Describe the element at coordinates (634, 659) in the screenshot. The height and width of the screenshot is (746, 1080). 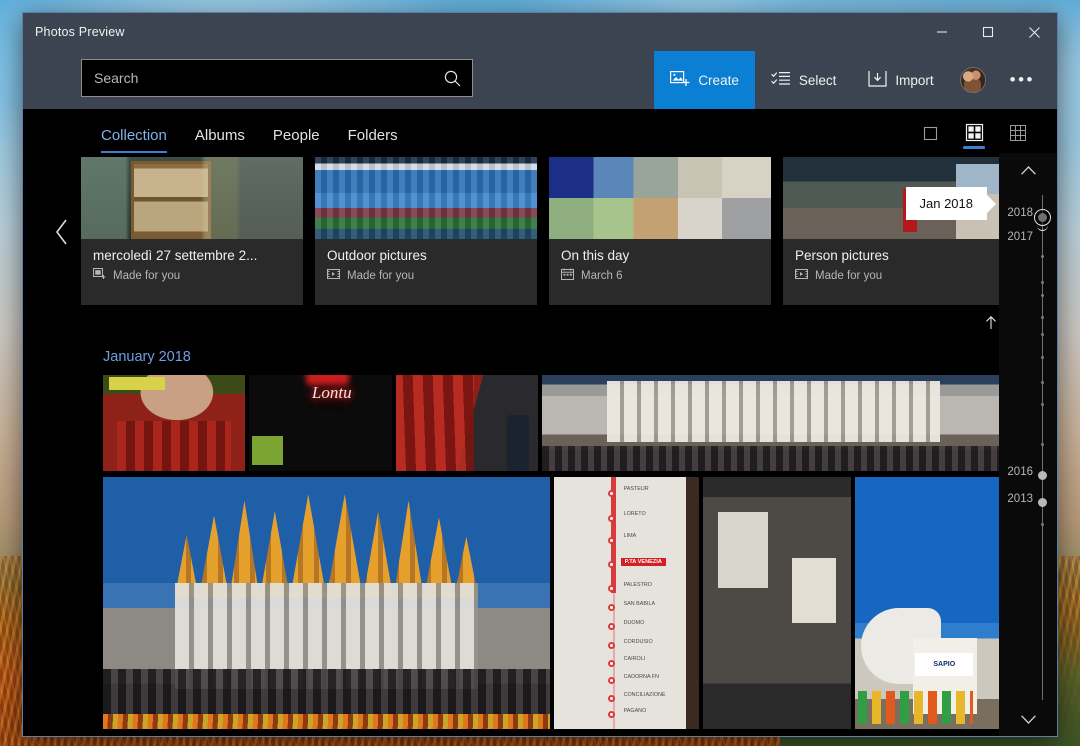
I see `metro-station-label: CAIROLI` at that location.